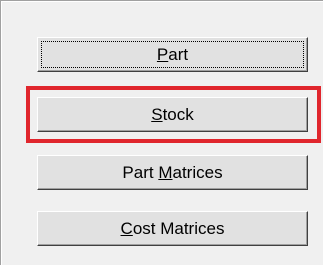 This screenshot has height=265, width=323. I want to click on part-matrices-button: Part Matrices, so click(172, 172).